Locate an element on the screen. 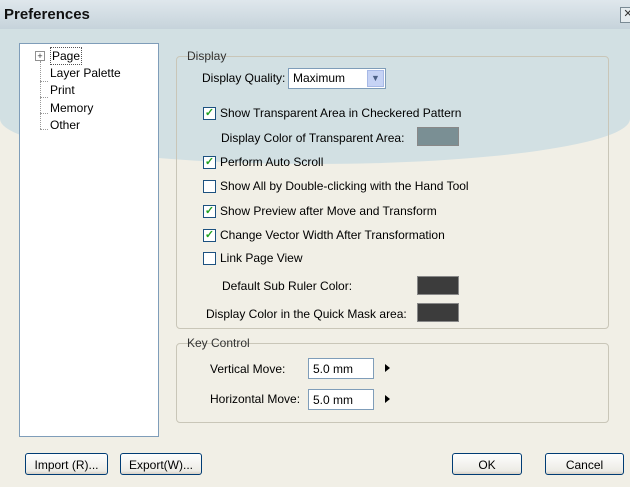  ok-button: OK is located at coordinates (487, 464).